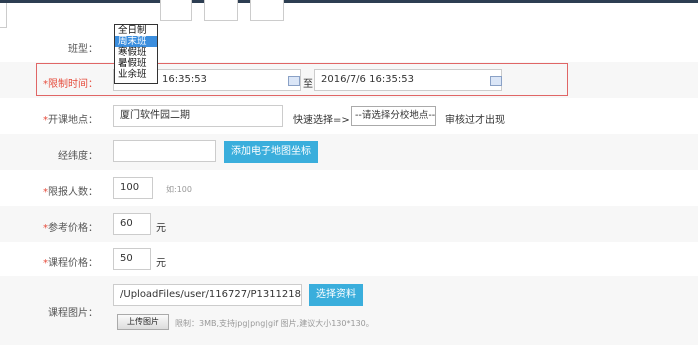 This screenshot has height=345, width=698. Describe the element at coordinates (475, 120) in the screenshot. I see `review-note: 审核过才出现` at that location.